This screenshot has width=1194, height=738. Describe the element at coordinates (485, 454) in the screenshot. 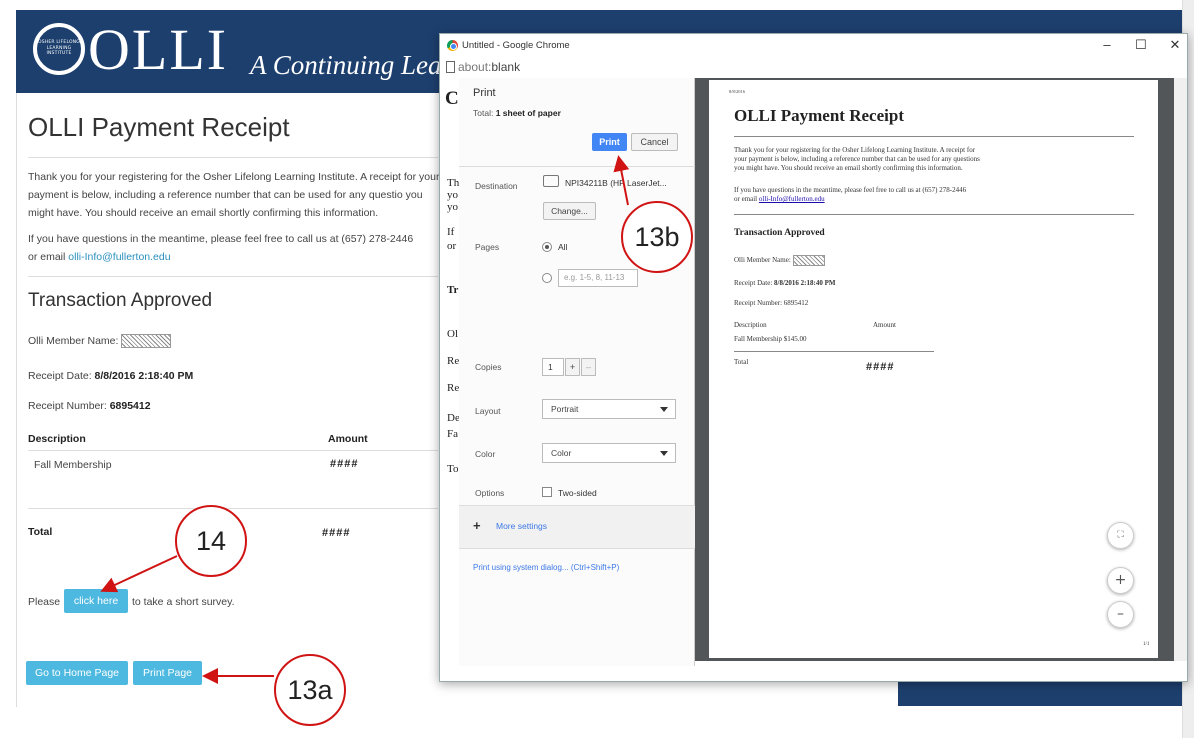

I see `color-label: Color` at that location.